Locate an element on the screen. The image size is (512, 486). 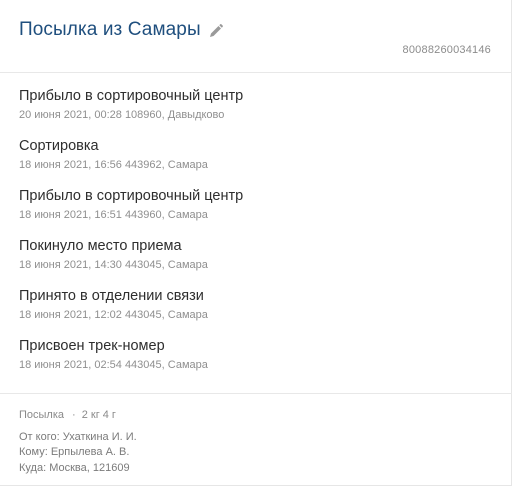
recipient: Кому: Ерпылева А. В. is located at coordinates (74, 452).